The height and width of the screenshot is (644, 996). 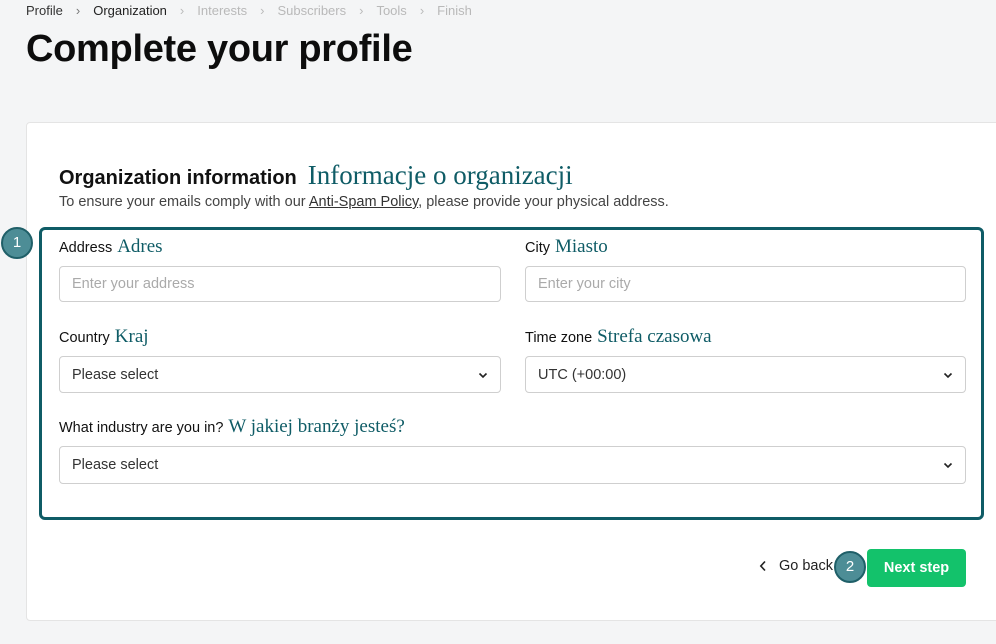 I want to click on description-prefix: To ensure your emails comply with our, so click(x=184, y=202).